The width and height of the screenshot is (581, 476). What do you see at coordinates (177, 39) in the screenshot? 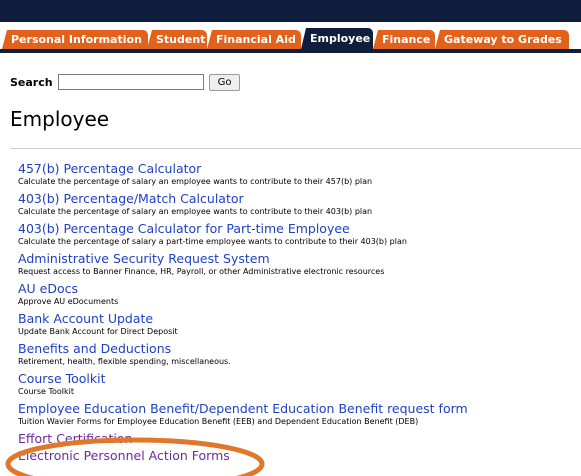
I see `tab-student: Student` at bounding box center [177, 39].